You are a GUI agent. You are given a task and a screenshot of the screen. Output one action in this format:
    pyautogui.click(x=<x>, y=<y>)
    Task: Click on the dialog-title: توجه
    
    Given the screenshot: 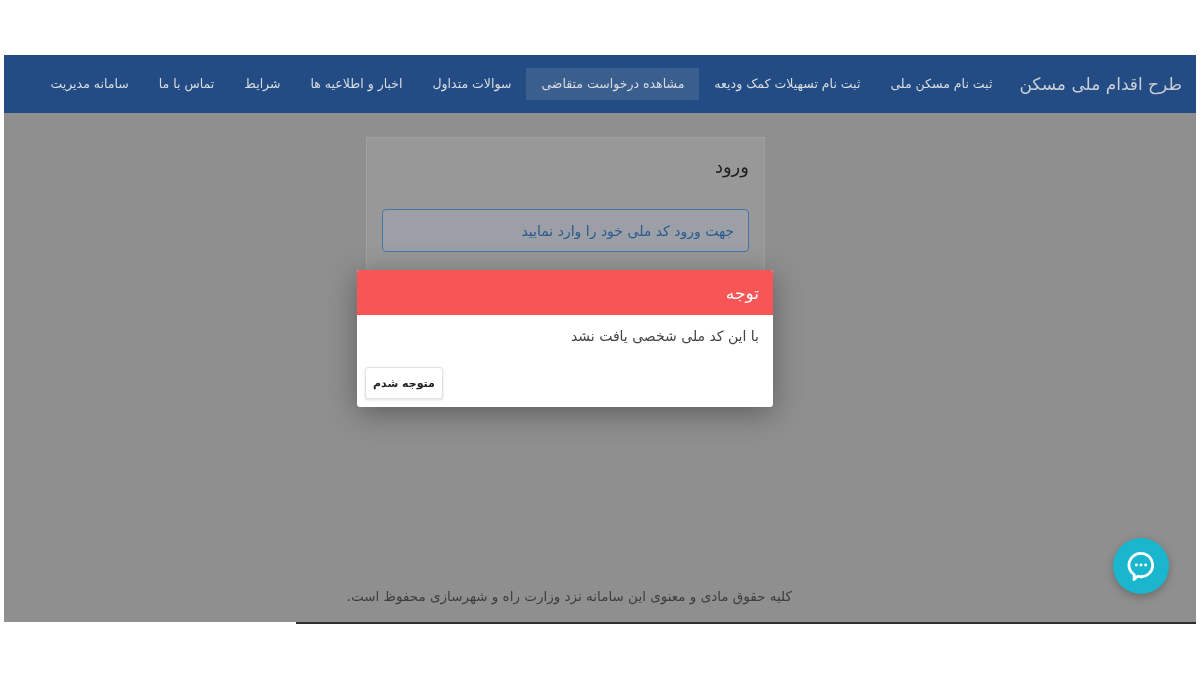 What is the action you would take?
    pyautogui.click(x=742, y=292)
    